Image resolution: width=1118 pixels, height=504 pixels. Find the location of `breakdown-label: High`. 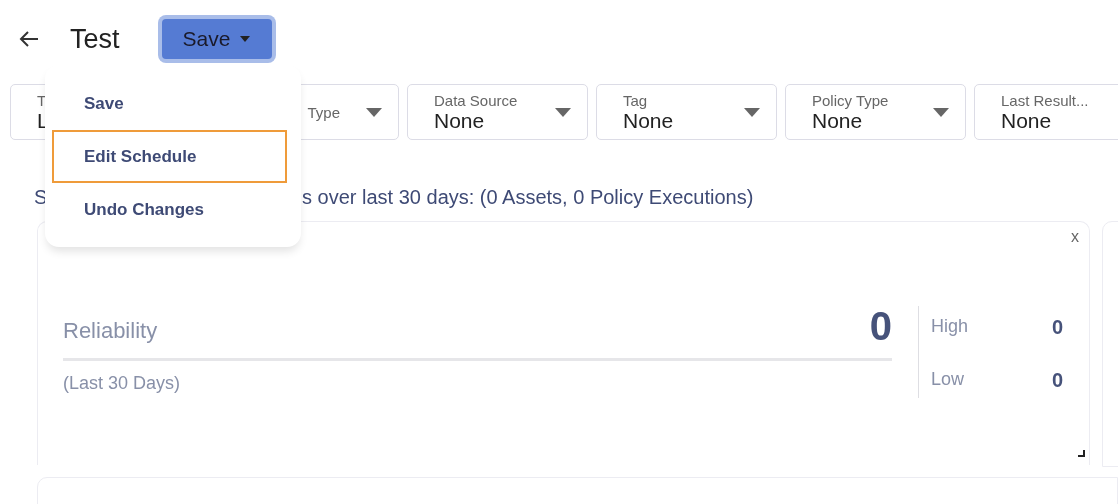

breakdown-label: High is located at coordinates (950, 327).